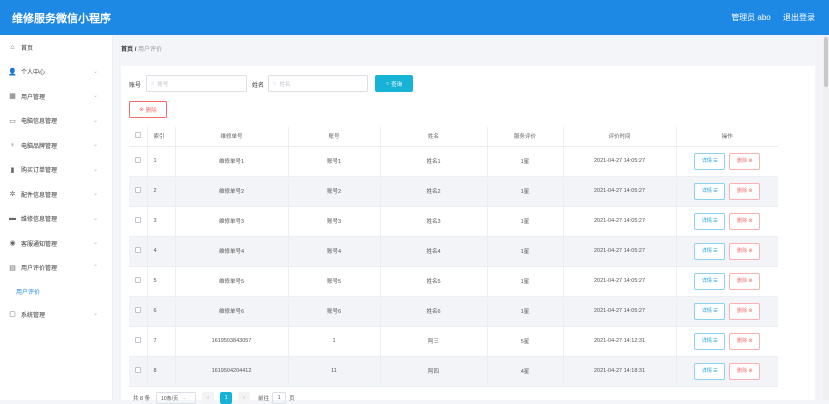  What do you see at coordinates (826, 62) in the screenshot?
I see `scrollbar-thumb` at bounding box center [826, 62].